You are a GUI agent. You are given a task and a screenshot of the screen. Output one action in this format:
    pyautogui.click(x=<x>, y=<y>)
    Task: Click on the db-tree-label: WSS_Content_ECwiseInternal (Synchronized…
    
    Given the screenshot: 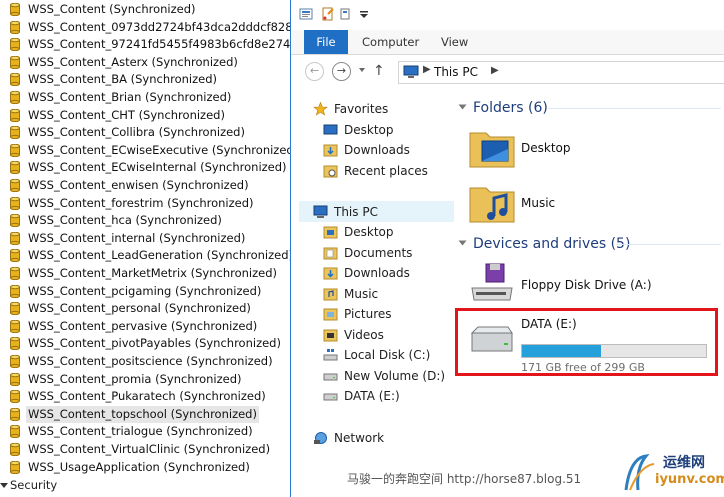 What is the action you would take?
    pyautogui.click(x=157, y=167)
    